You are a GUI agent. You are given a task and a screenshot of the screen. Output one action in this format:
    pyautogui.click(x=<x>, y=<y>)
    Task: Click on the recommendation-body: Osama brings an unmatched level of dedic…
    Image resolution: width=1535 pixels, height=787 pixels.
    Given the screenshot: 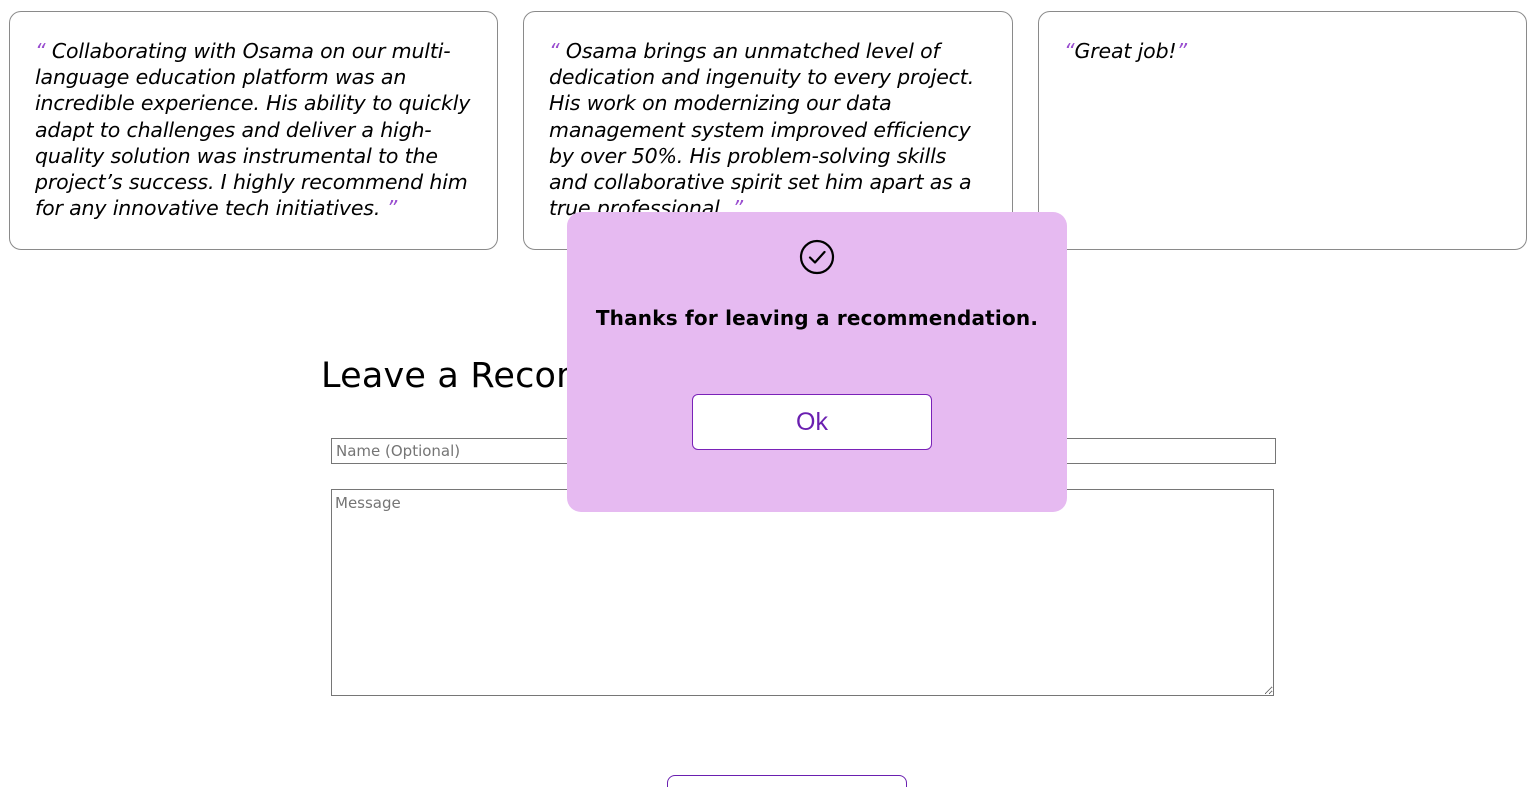 What is the action you would take?
    pyautogui.click(x=762, y=130)
    